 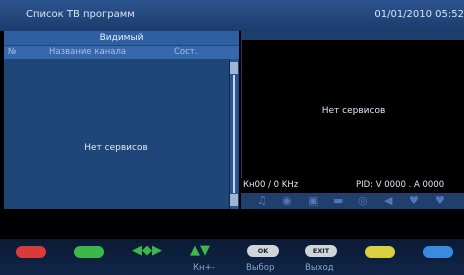 What do you see at coordinates (352, 201) in the screenshot?
I see `status-icon-bar: ♫ ◉ ▣ ▬ ◎ ◀ ♥ ♥` at bounding box center [352, 201].